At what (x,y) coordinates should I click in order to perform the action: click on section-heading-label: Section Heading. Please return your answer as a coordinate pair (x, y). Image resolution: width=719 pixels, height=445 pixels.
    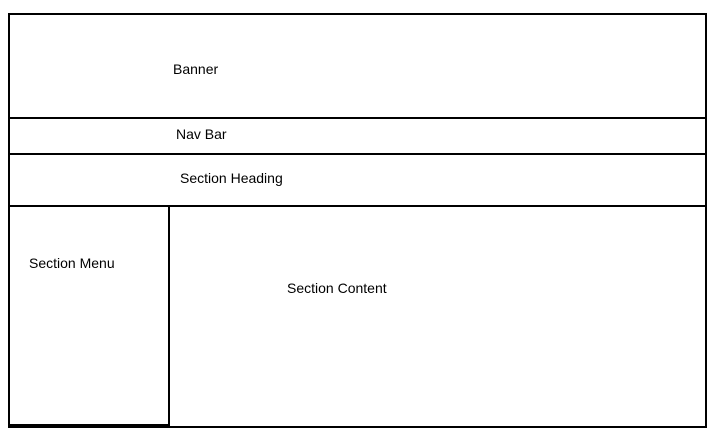
    Looking at the image, I should click on (231, 178).